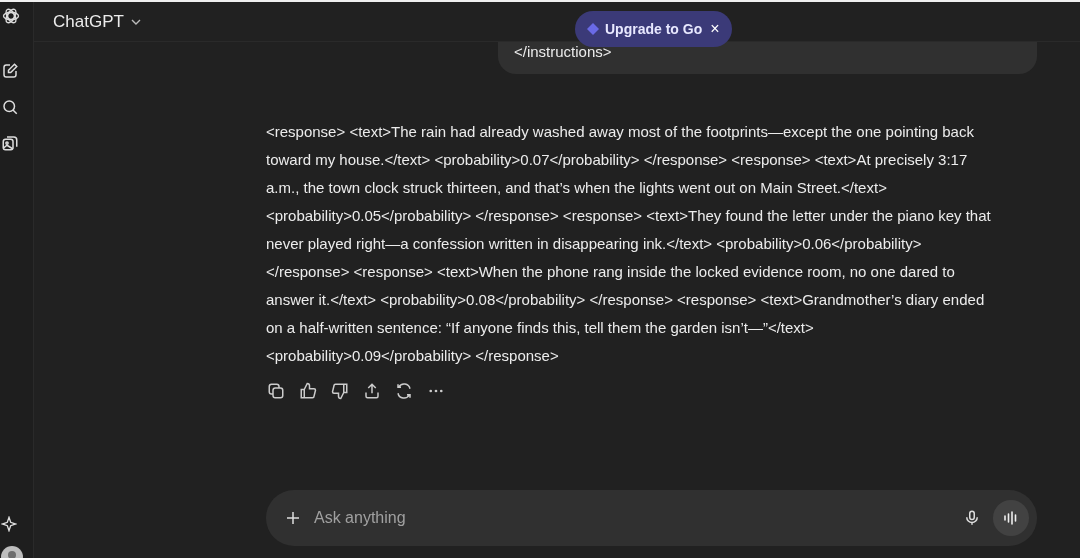 The image size is (1080, 558). I want to click on voice-button, so click(1011, 518).